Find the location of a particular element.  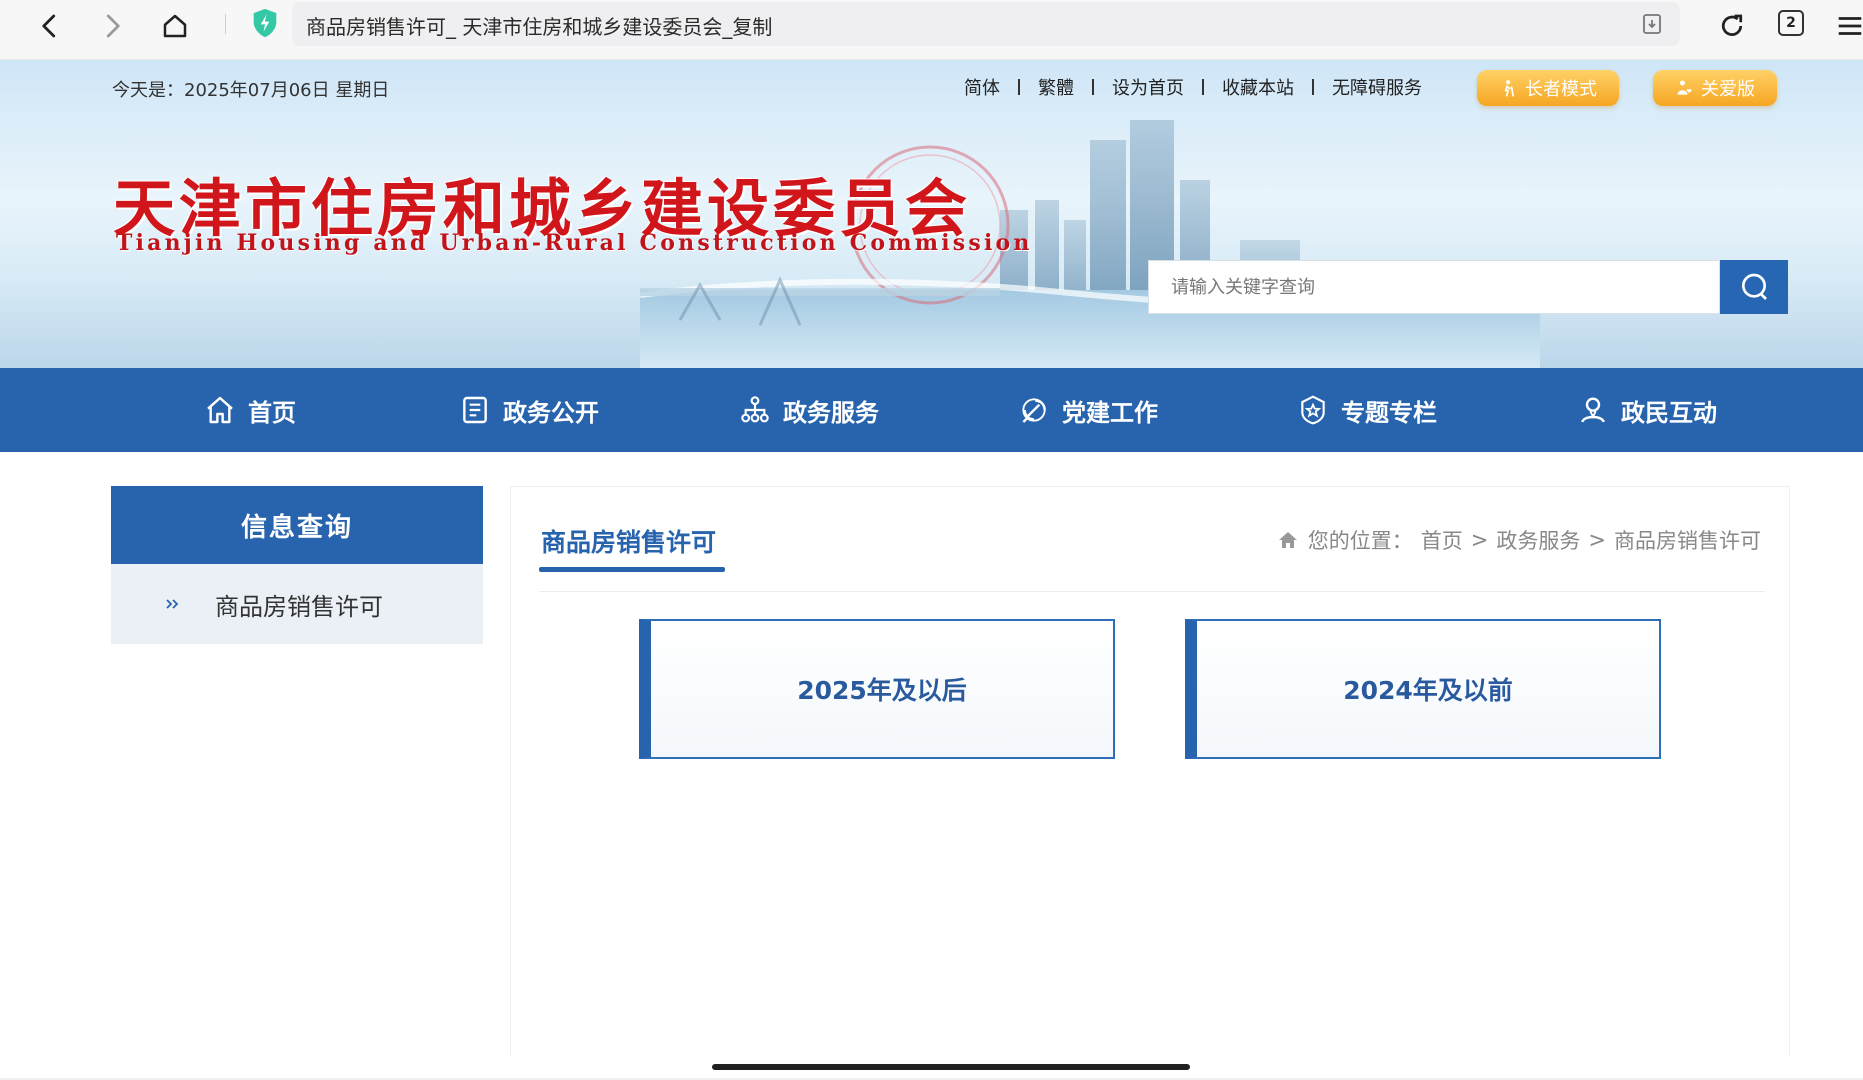

elder-mode-button: 长者模式 is located at coordinates (1548, 88).